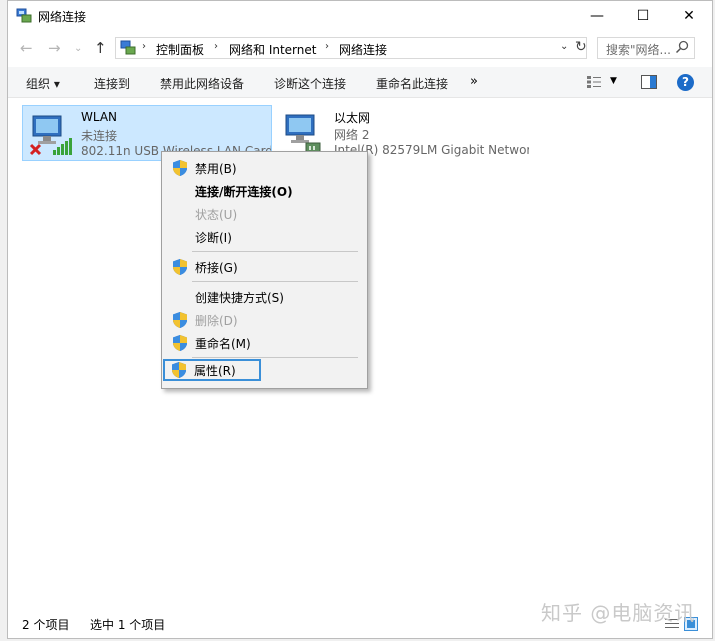  Describe the element at coordinates (412, 83) in the screenshot. I see `rename-connection-button: 重命名此连接` at that location.